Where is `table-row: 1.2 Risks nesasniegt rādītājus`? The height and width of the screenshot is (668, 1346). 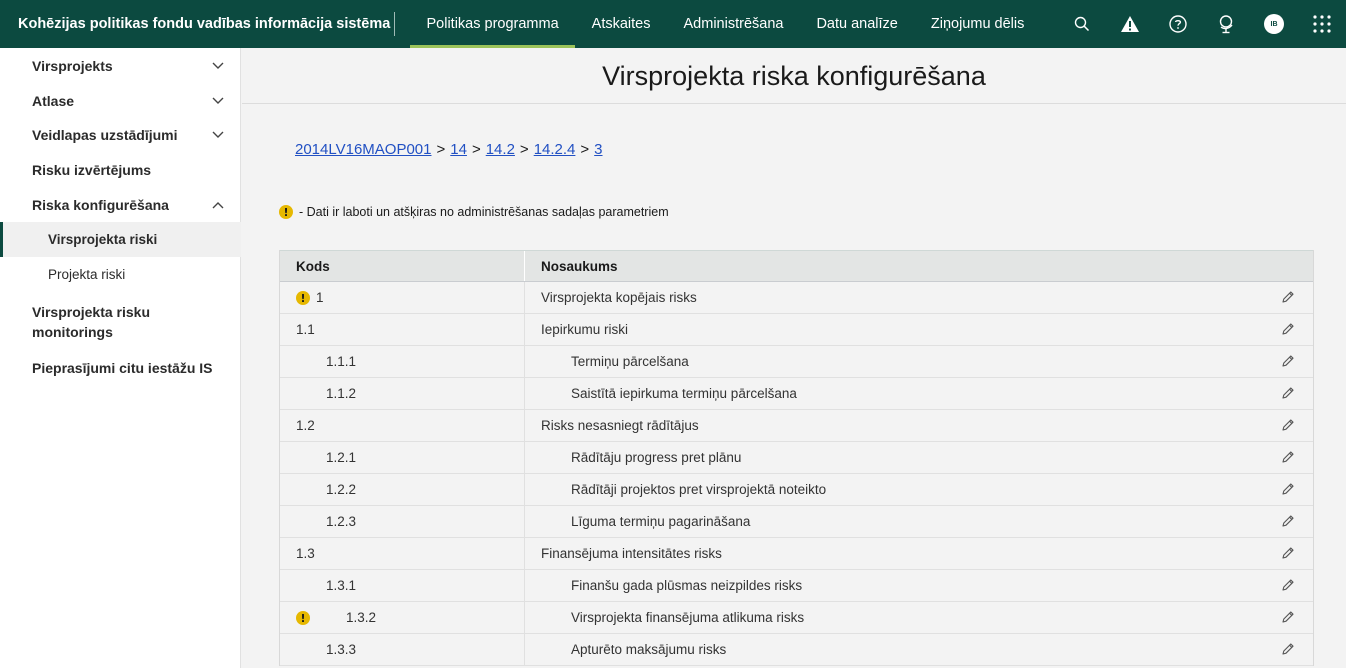
table-row: 1.2 Risks nesasniegt rādītājus is located at coordinates (796, 426).